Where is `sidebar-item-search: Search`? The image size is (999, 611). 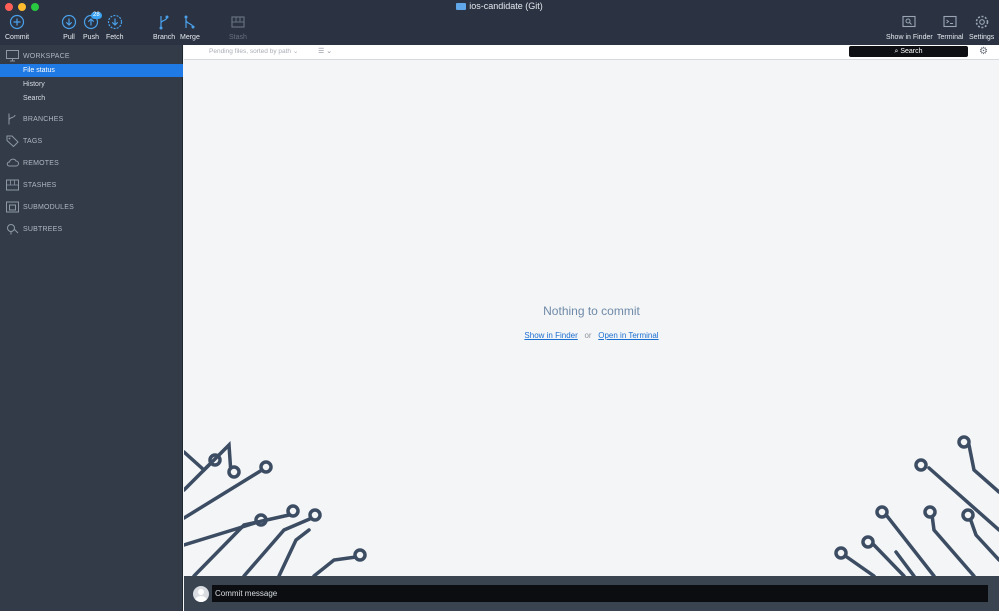 sidebar-item-search: Search is located at coordinates (91, 98).